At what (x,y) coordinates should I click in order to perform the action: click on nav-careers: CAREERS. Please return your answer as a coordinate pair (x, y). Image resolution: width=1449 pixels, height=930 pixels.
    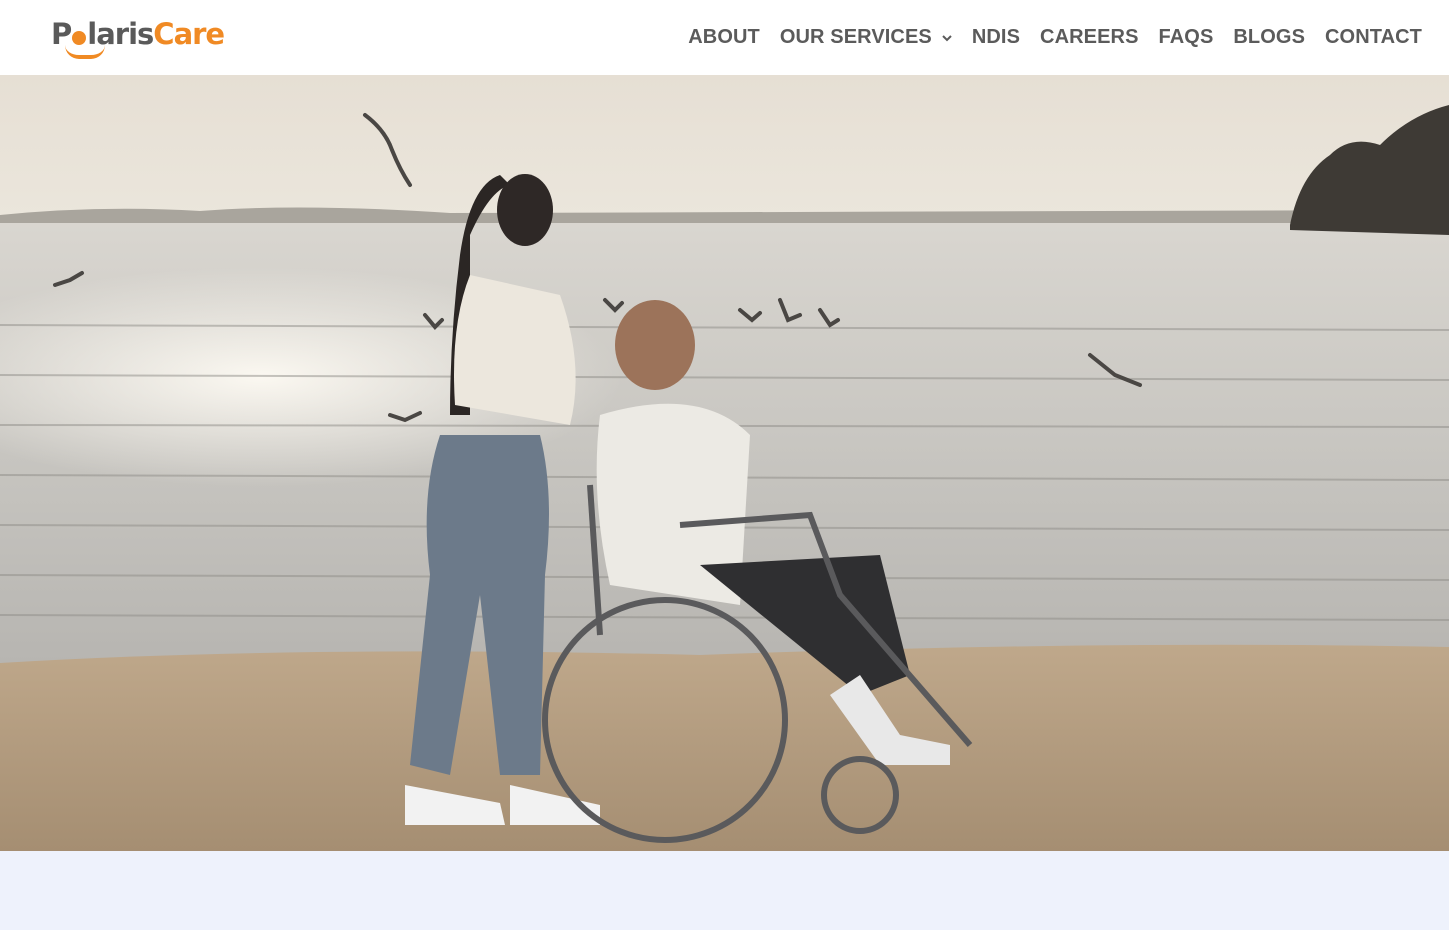
    Looking at the image, I should click on (1089, 37).